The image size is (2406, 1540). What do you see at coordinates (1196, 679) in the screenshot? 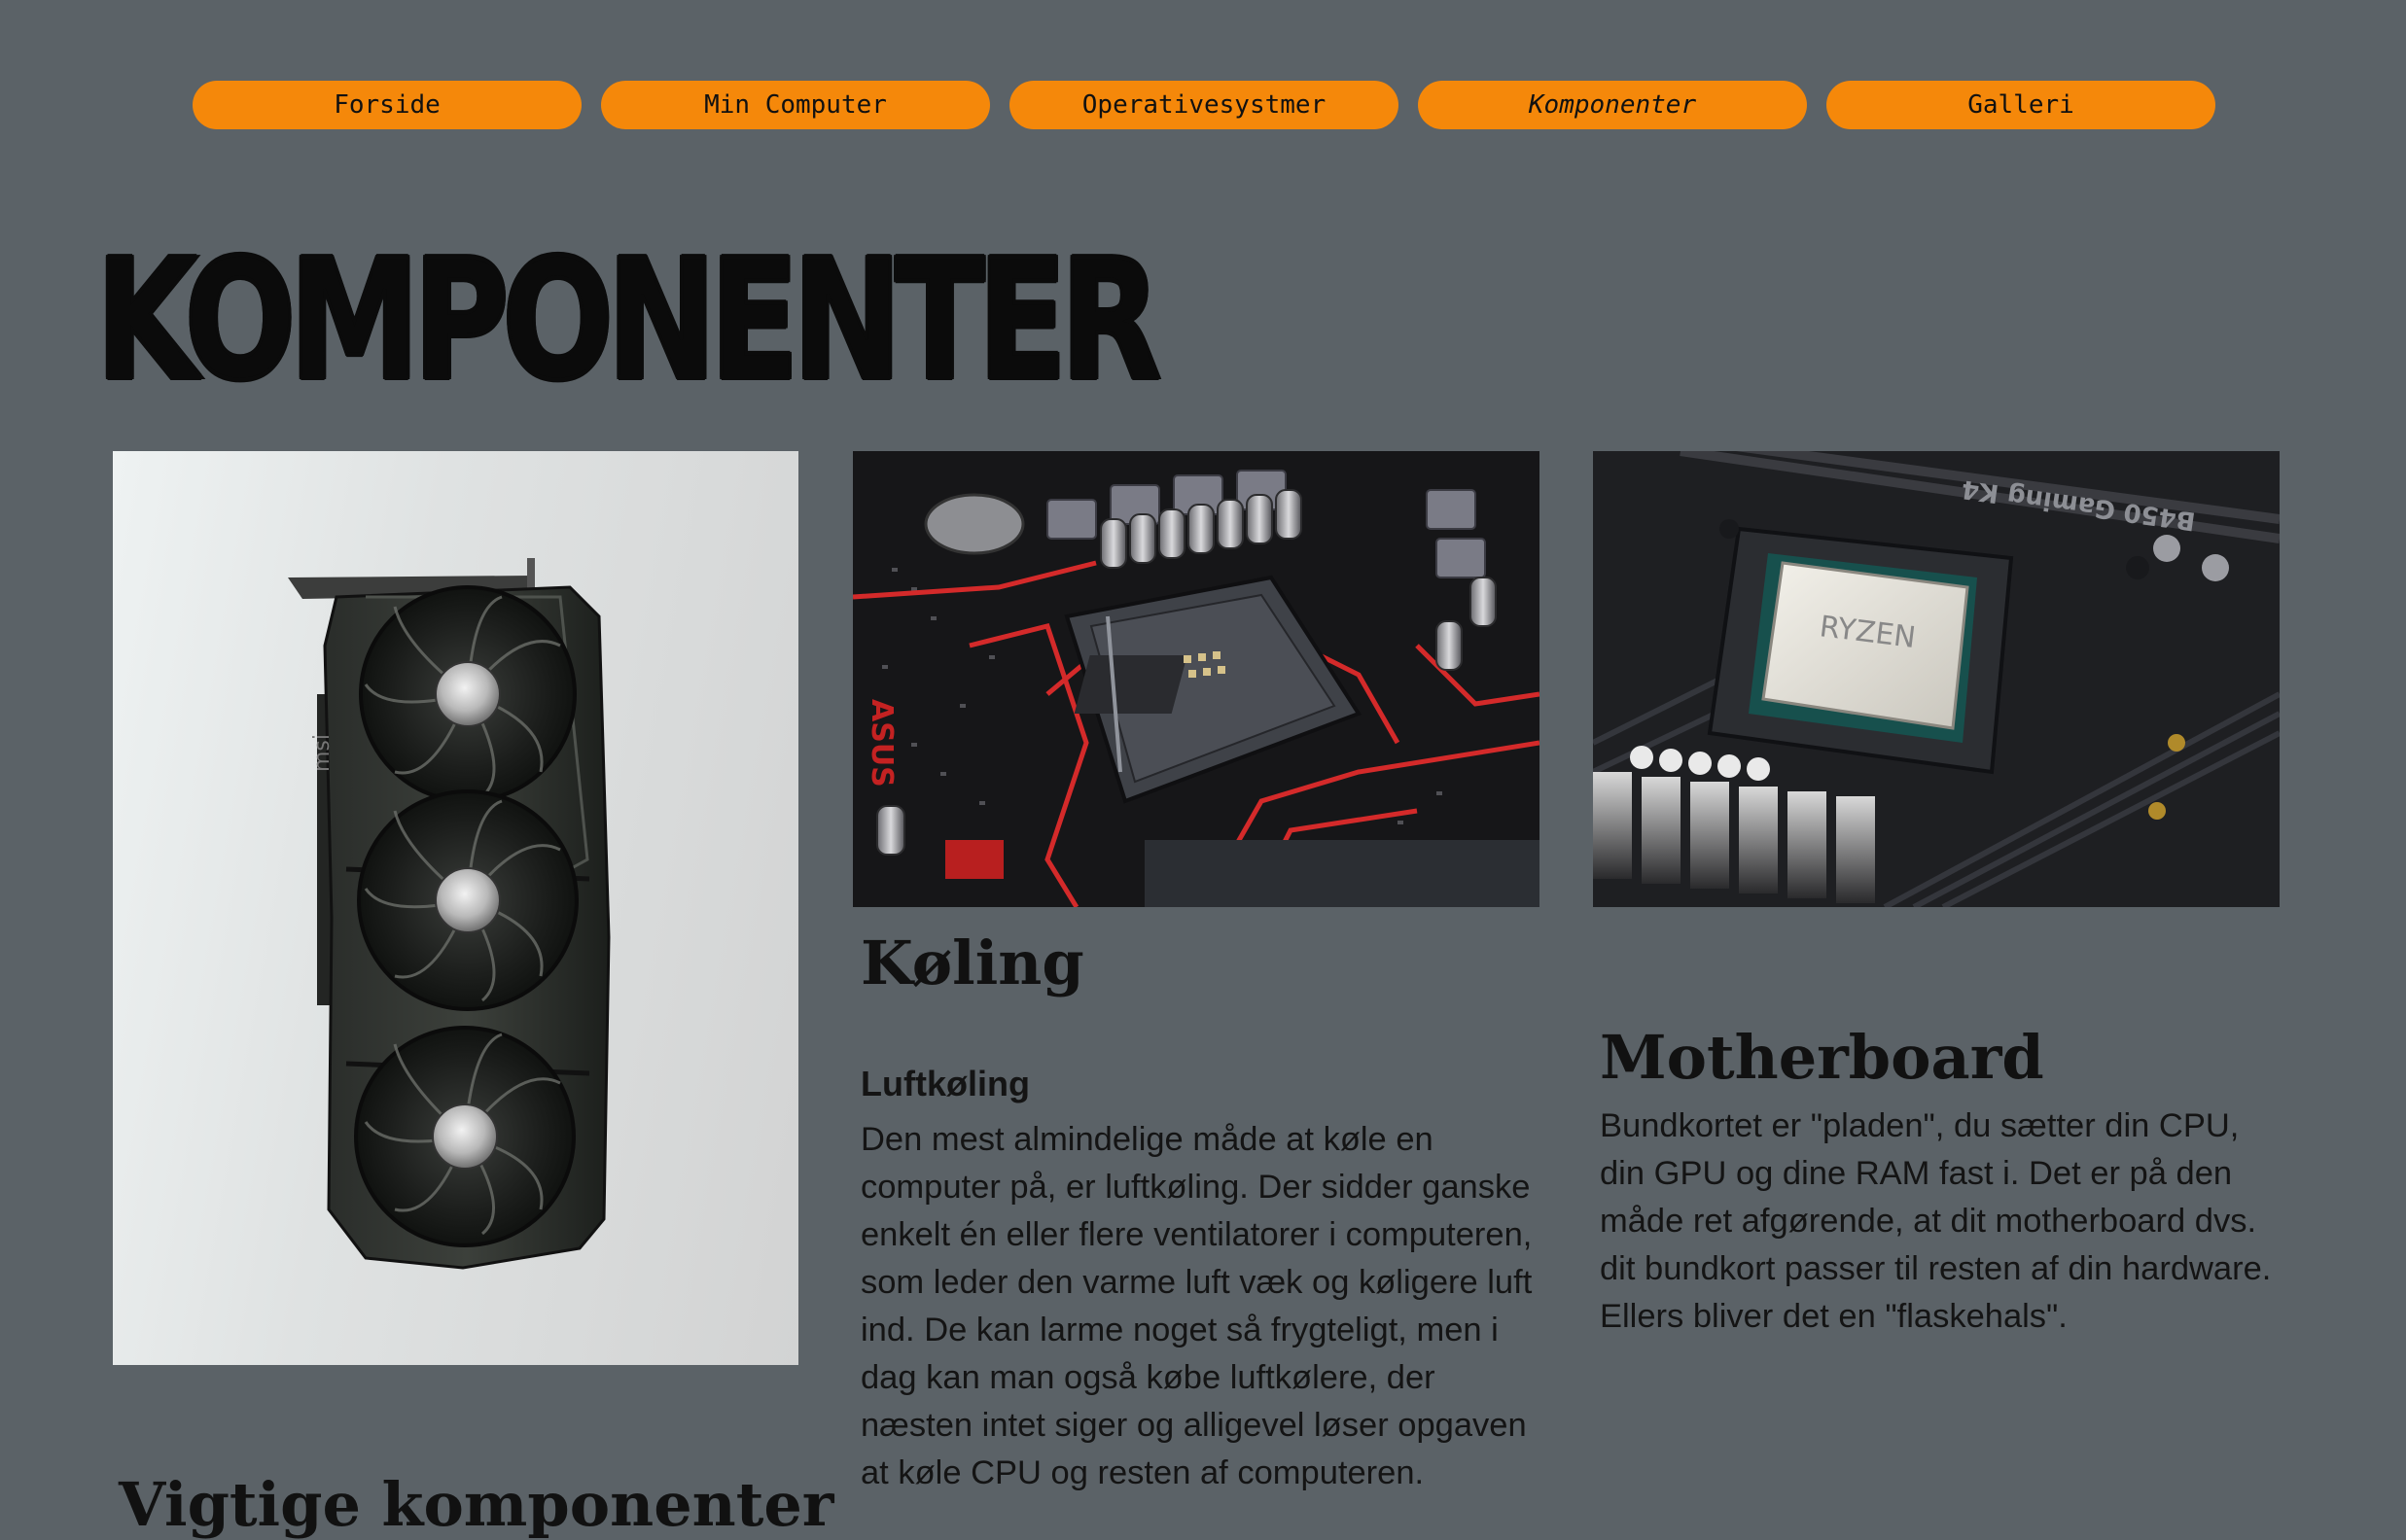
I see `cpu-socket-image: ASUS` at bounding box center [1196, 679].